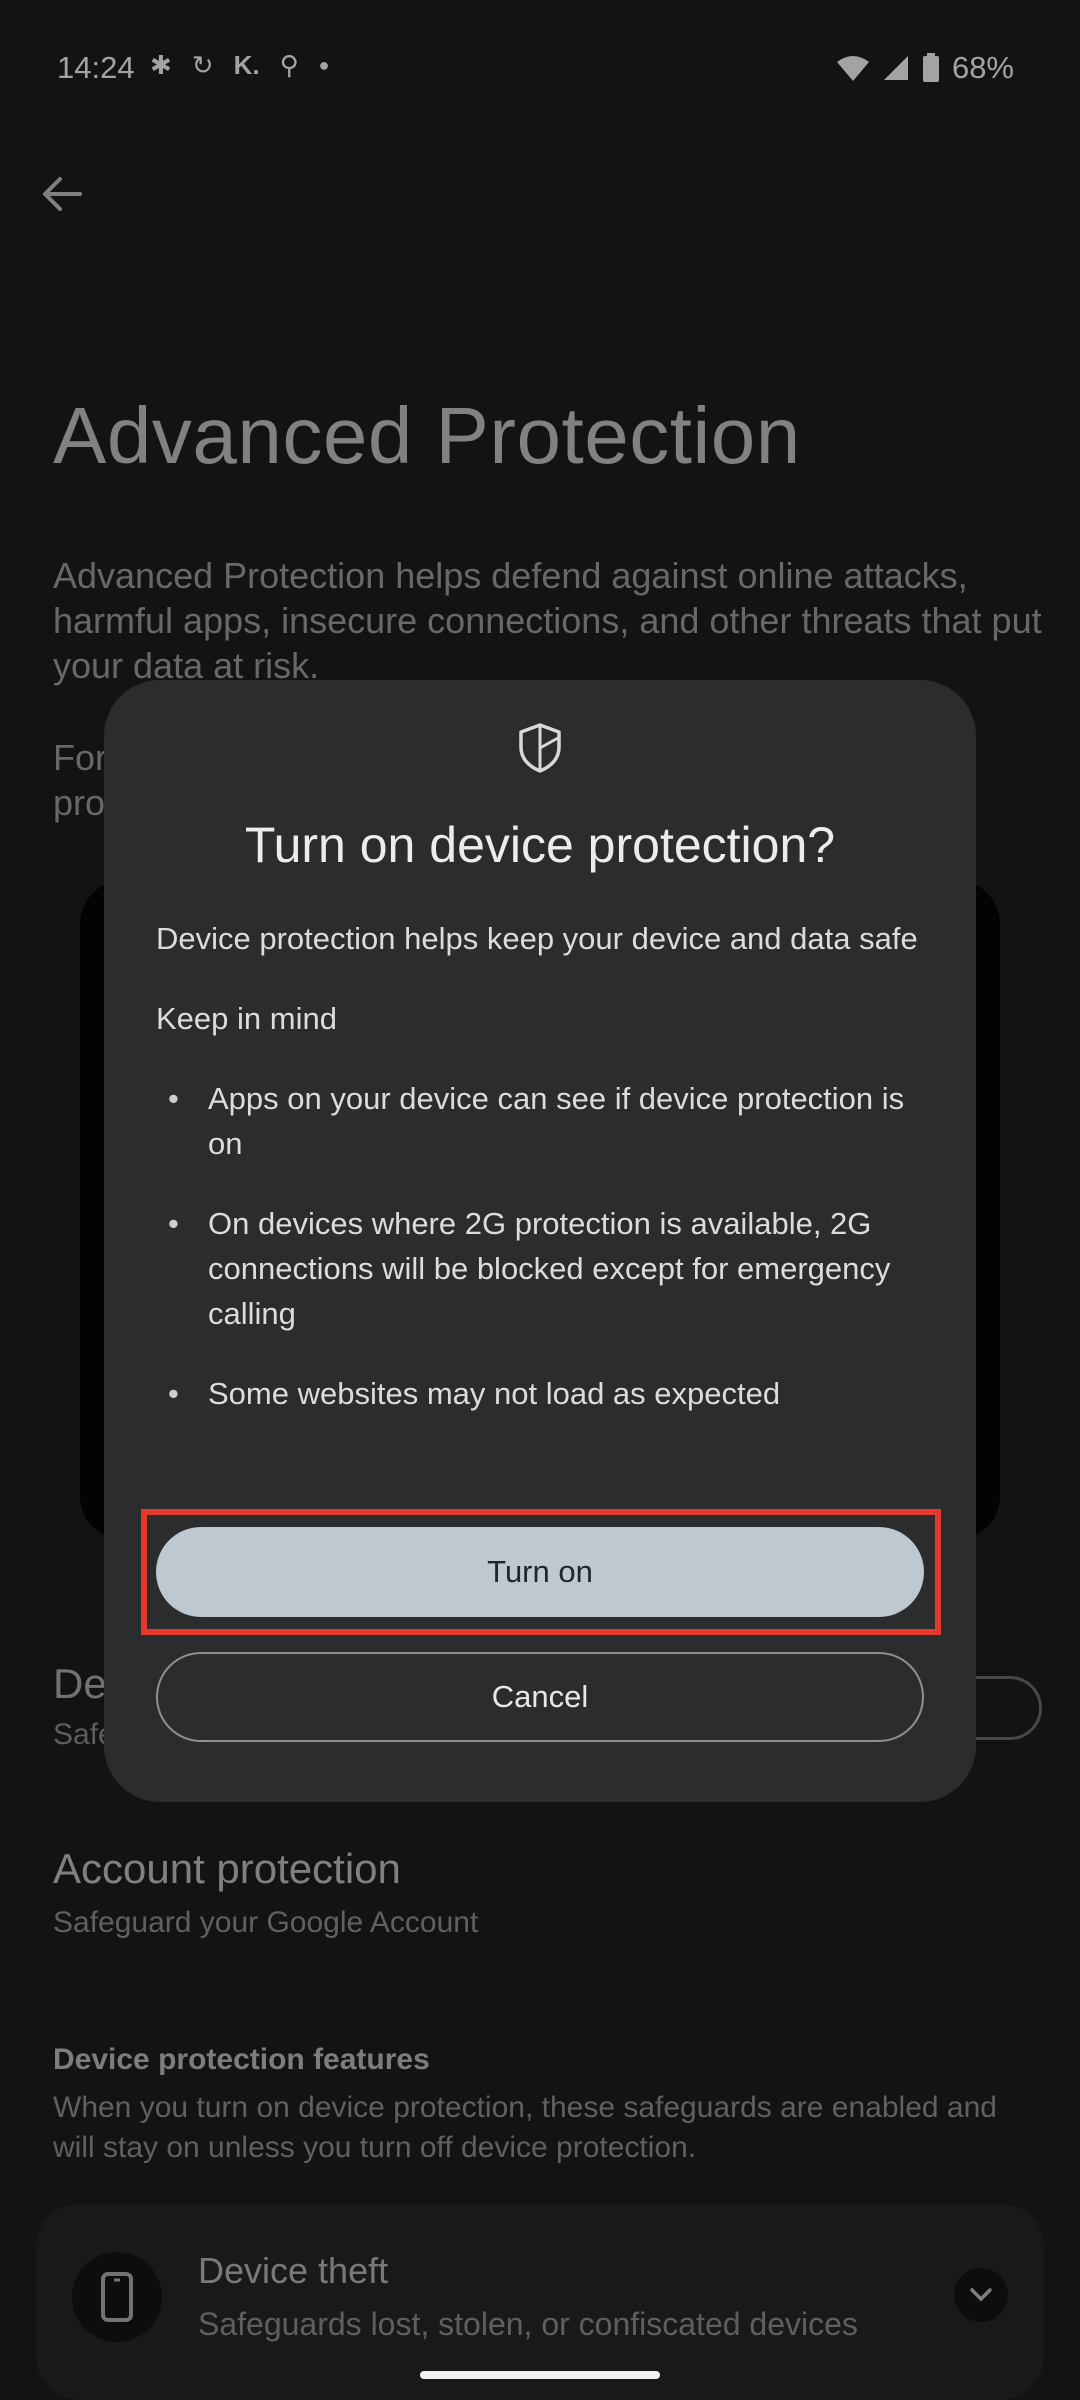  Describe the element at coordinates (246, 1018) in the screenshot. I see `keep-in-mind-label: Keep in mind` at that location.